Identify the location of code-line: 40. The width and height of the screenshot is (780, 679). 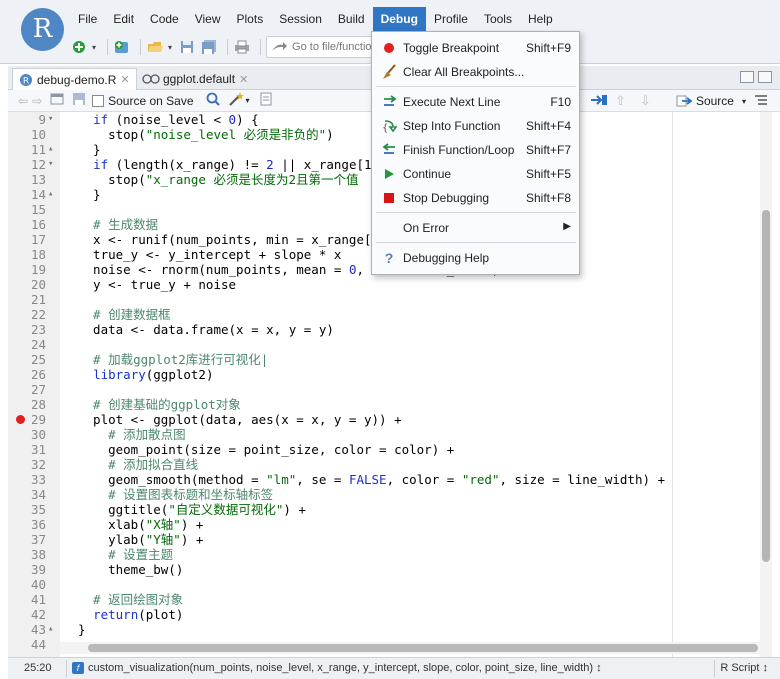
(338, 584).